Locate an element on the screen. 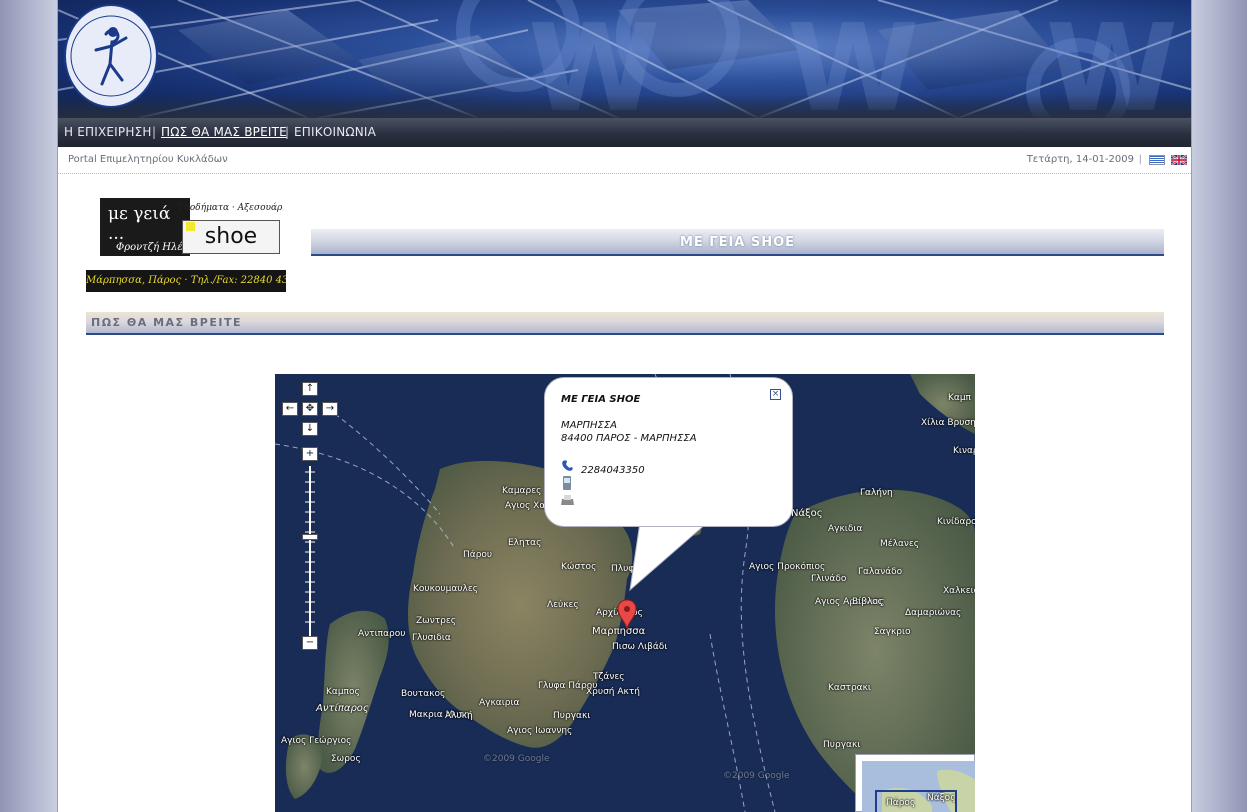  minimap-label: Νάξος is located at coordinates (941, 798).